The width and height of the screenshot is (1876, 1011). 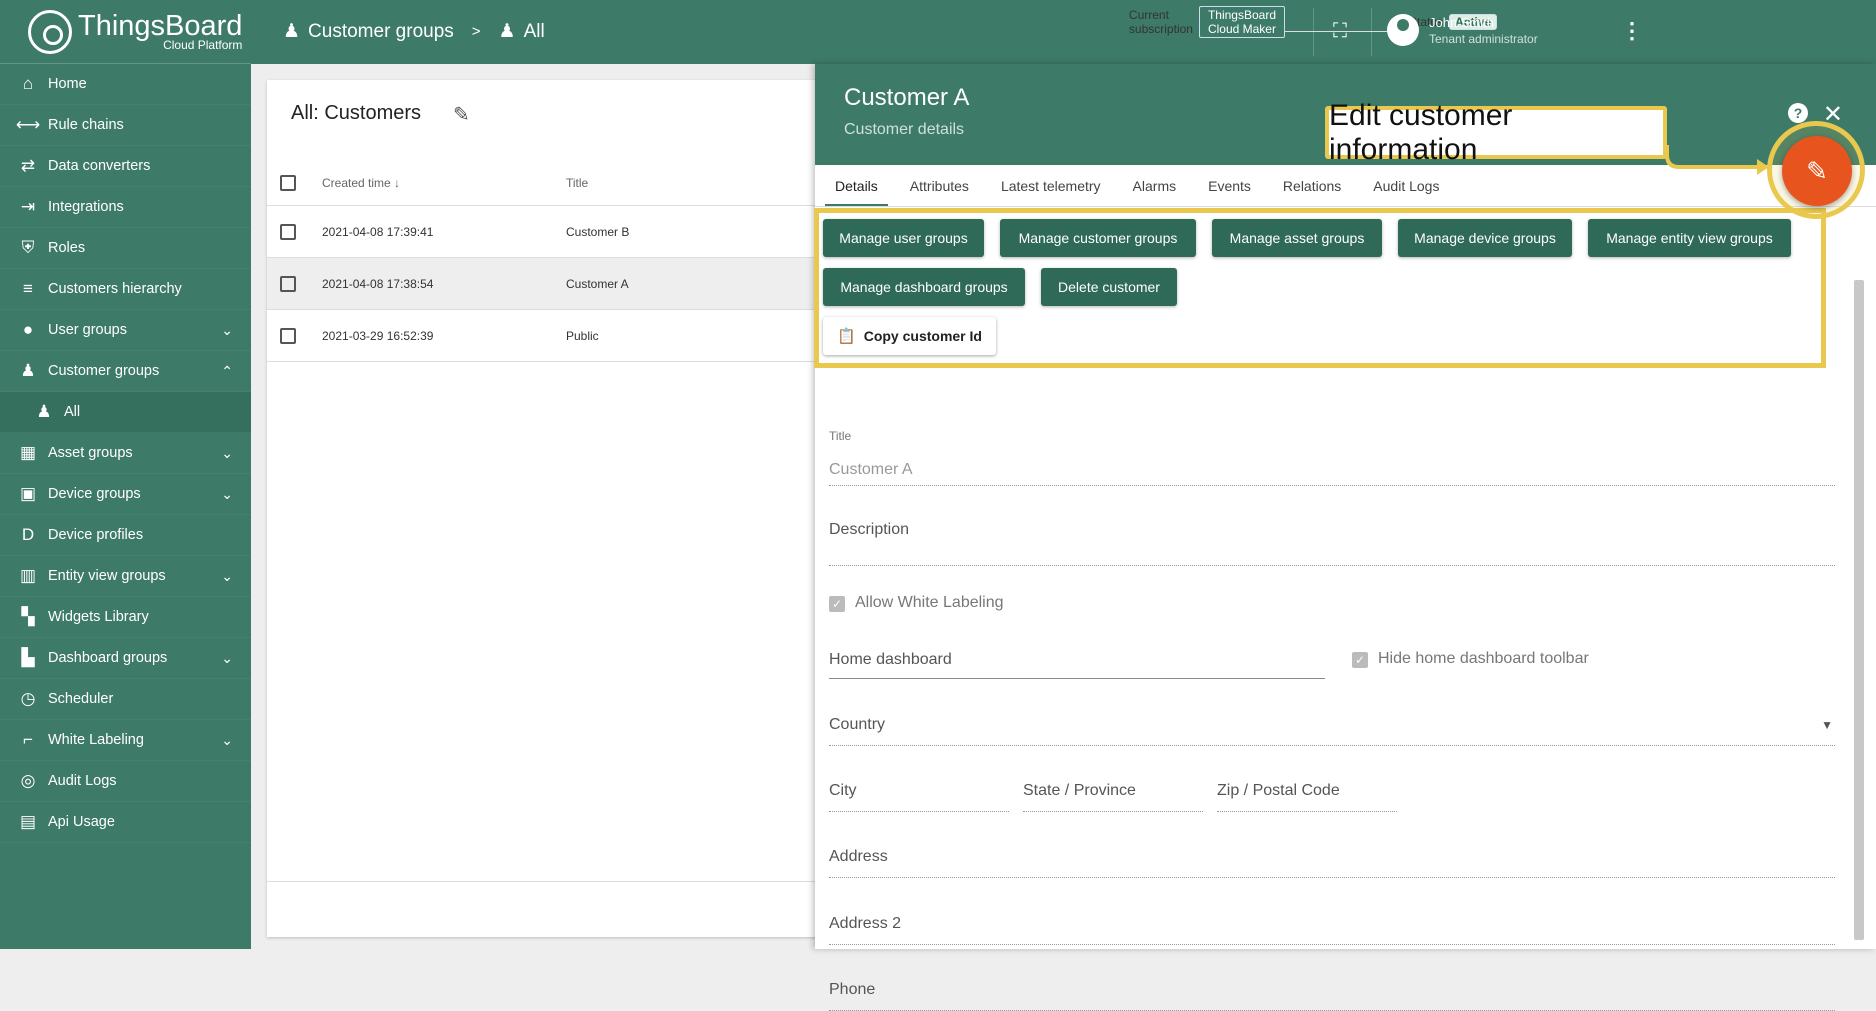 What do you see at coordinates (292, 31) in the screenshot?
I see `customer-groups-icon: ♟` at bounding box center [292, 31].